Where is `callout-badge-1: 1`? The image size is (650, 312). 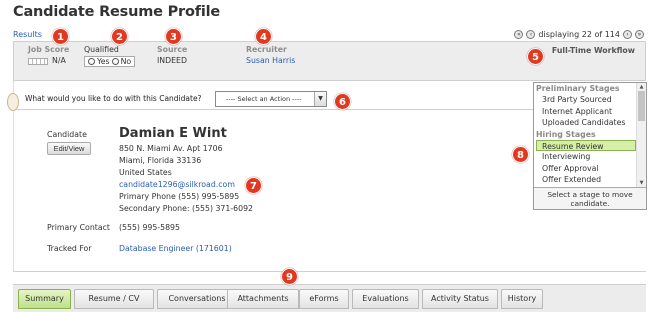 callout-badge-1: 1 is located at coordinates (60, 36).